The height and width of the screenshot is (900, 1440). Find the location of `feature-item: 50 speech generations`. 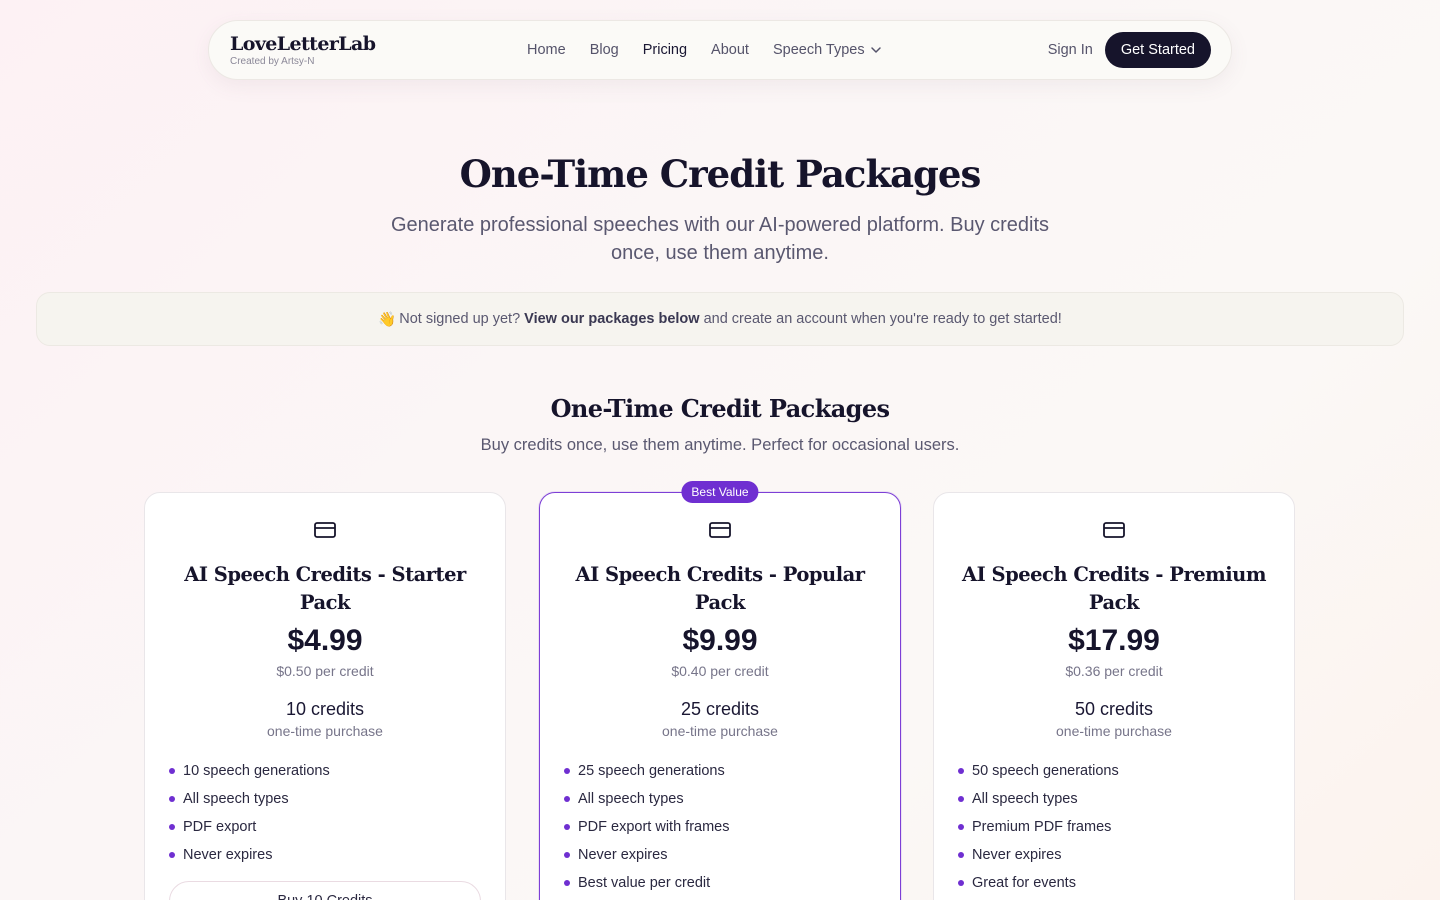

feature-item: 50 speech generations is located at coordinates (1114, 771).